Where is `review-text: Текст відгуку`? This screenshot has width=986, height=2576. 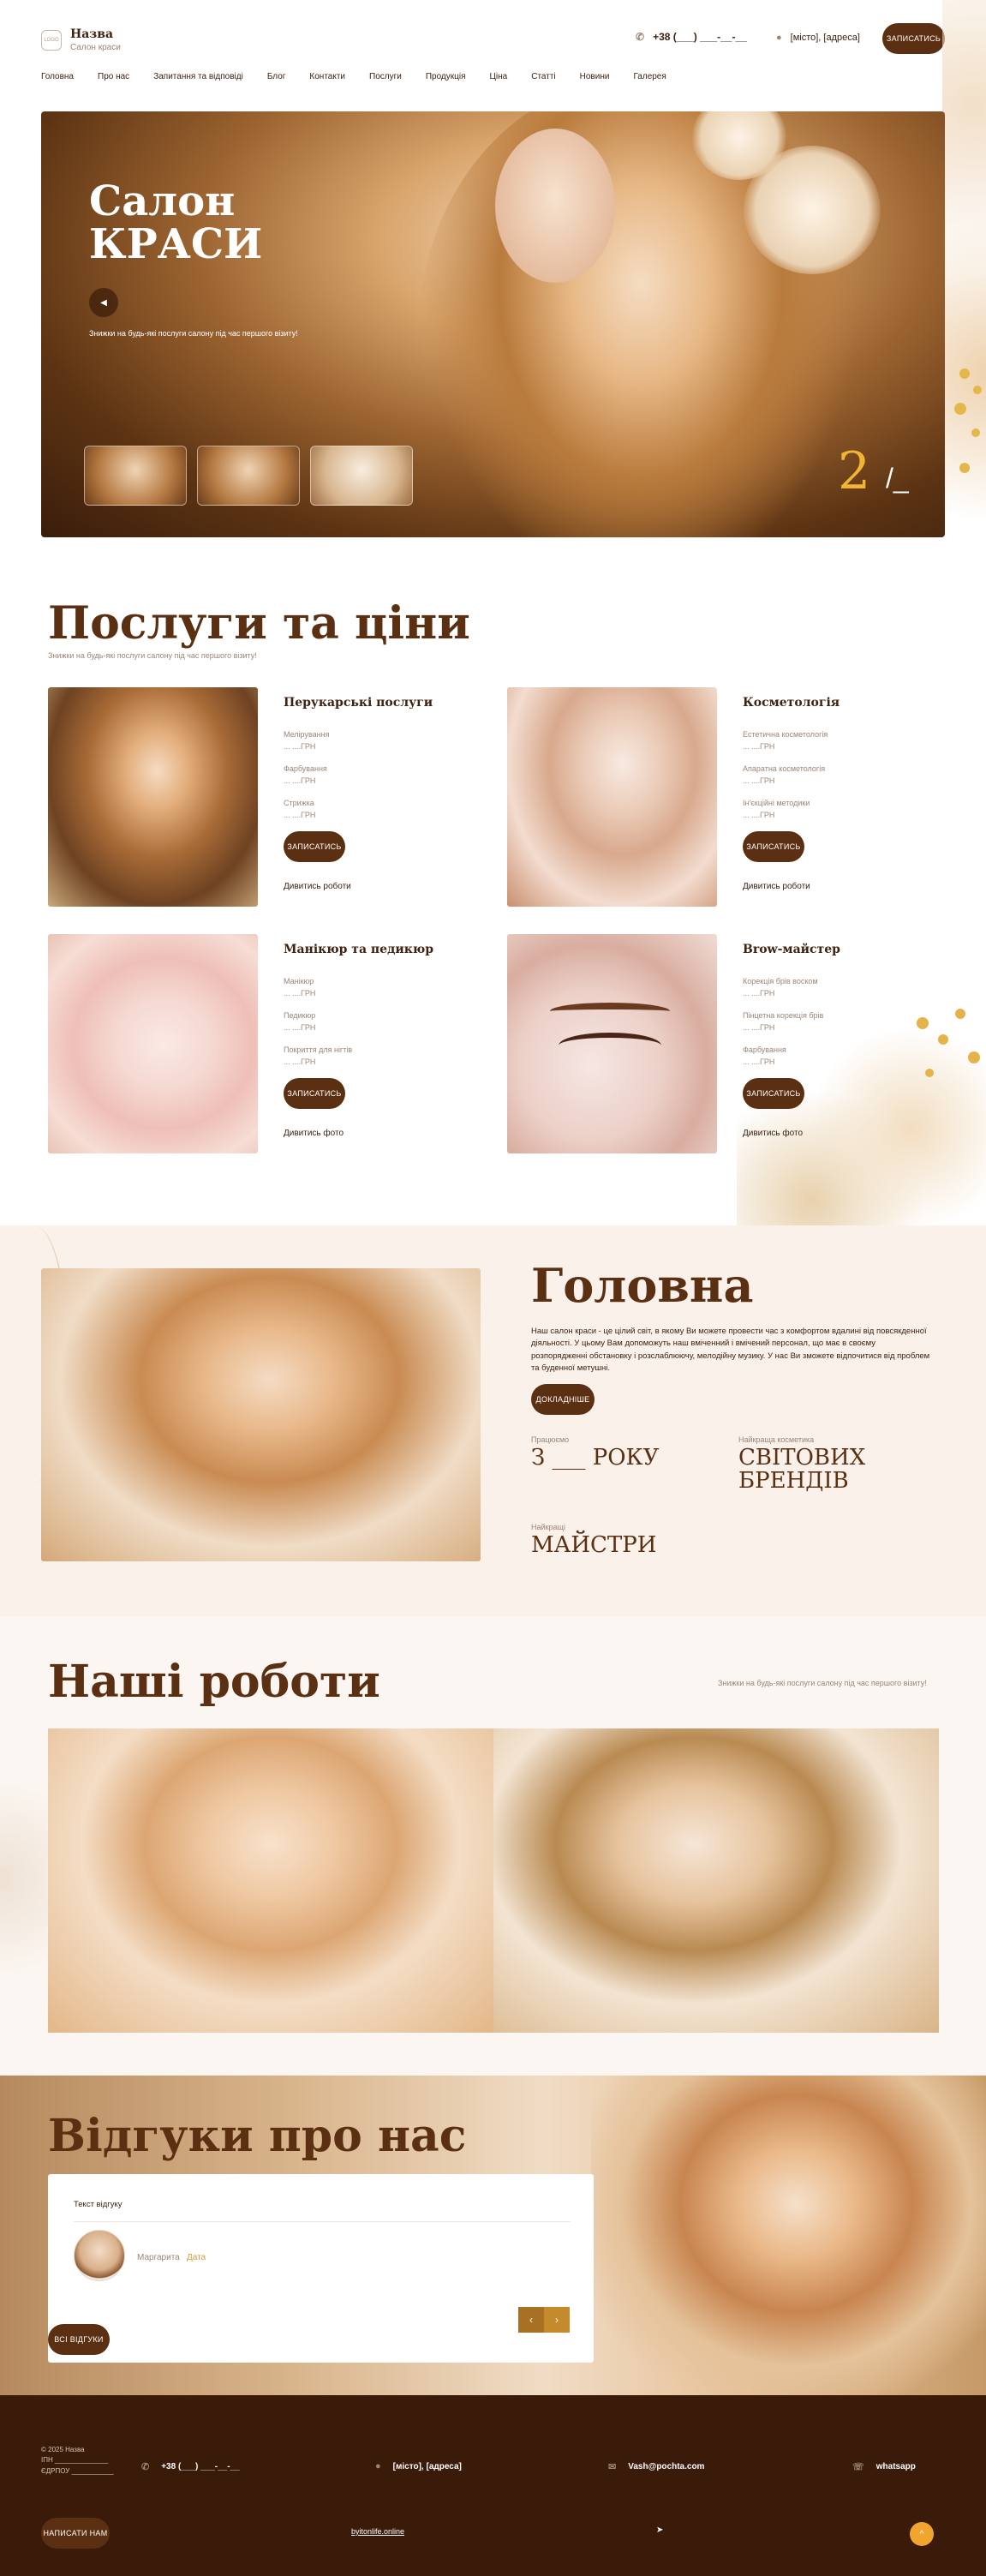 review-text: Текст відгуку is located at coordinates (98, 2204).